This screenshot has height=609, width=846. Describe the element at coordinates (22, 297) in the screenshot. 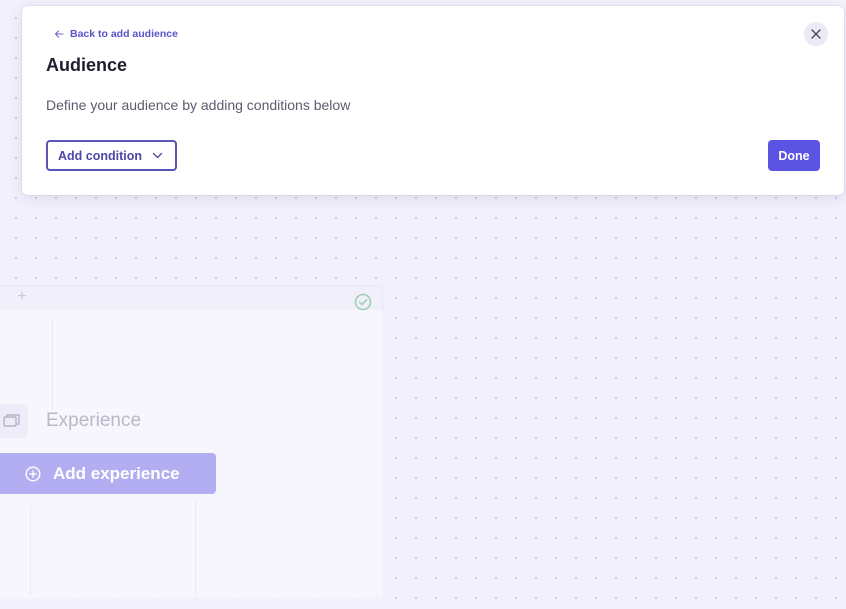

I see `plus-icon: +` at that location.